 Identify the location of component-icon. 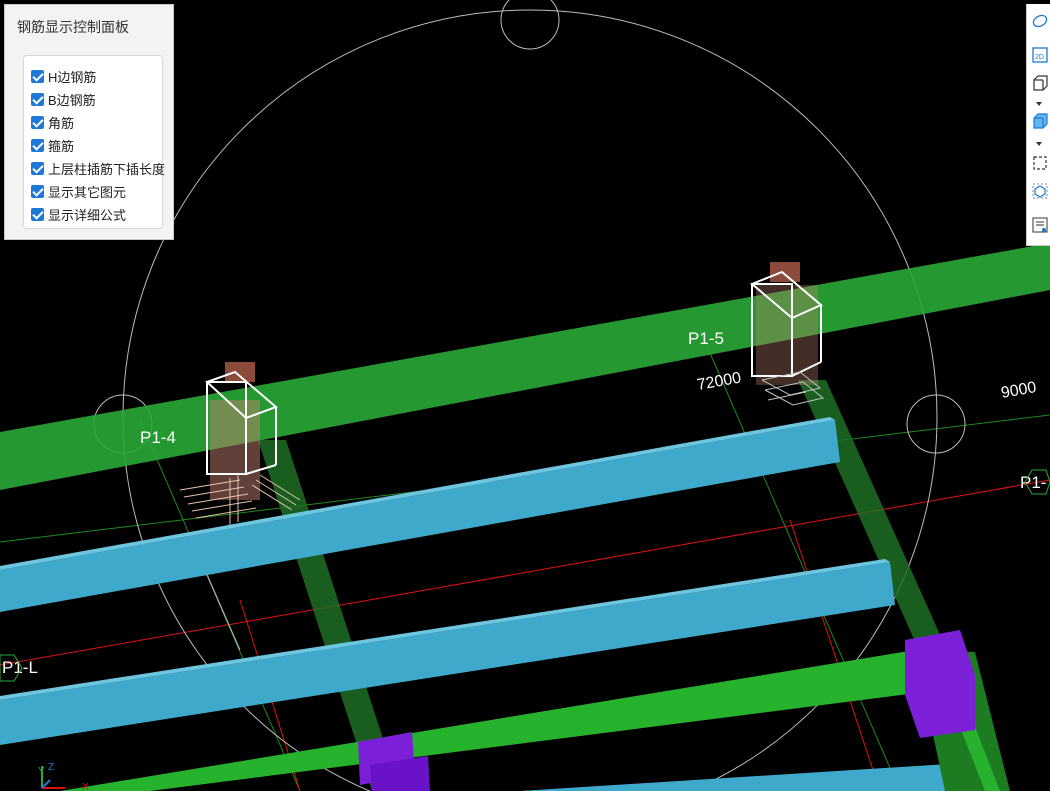
(1040, 191).